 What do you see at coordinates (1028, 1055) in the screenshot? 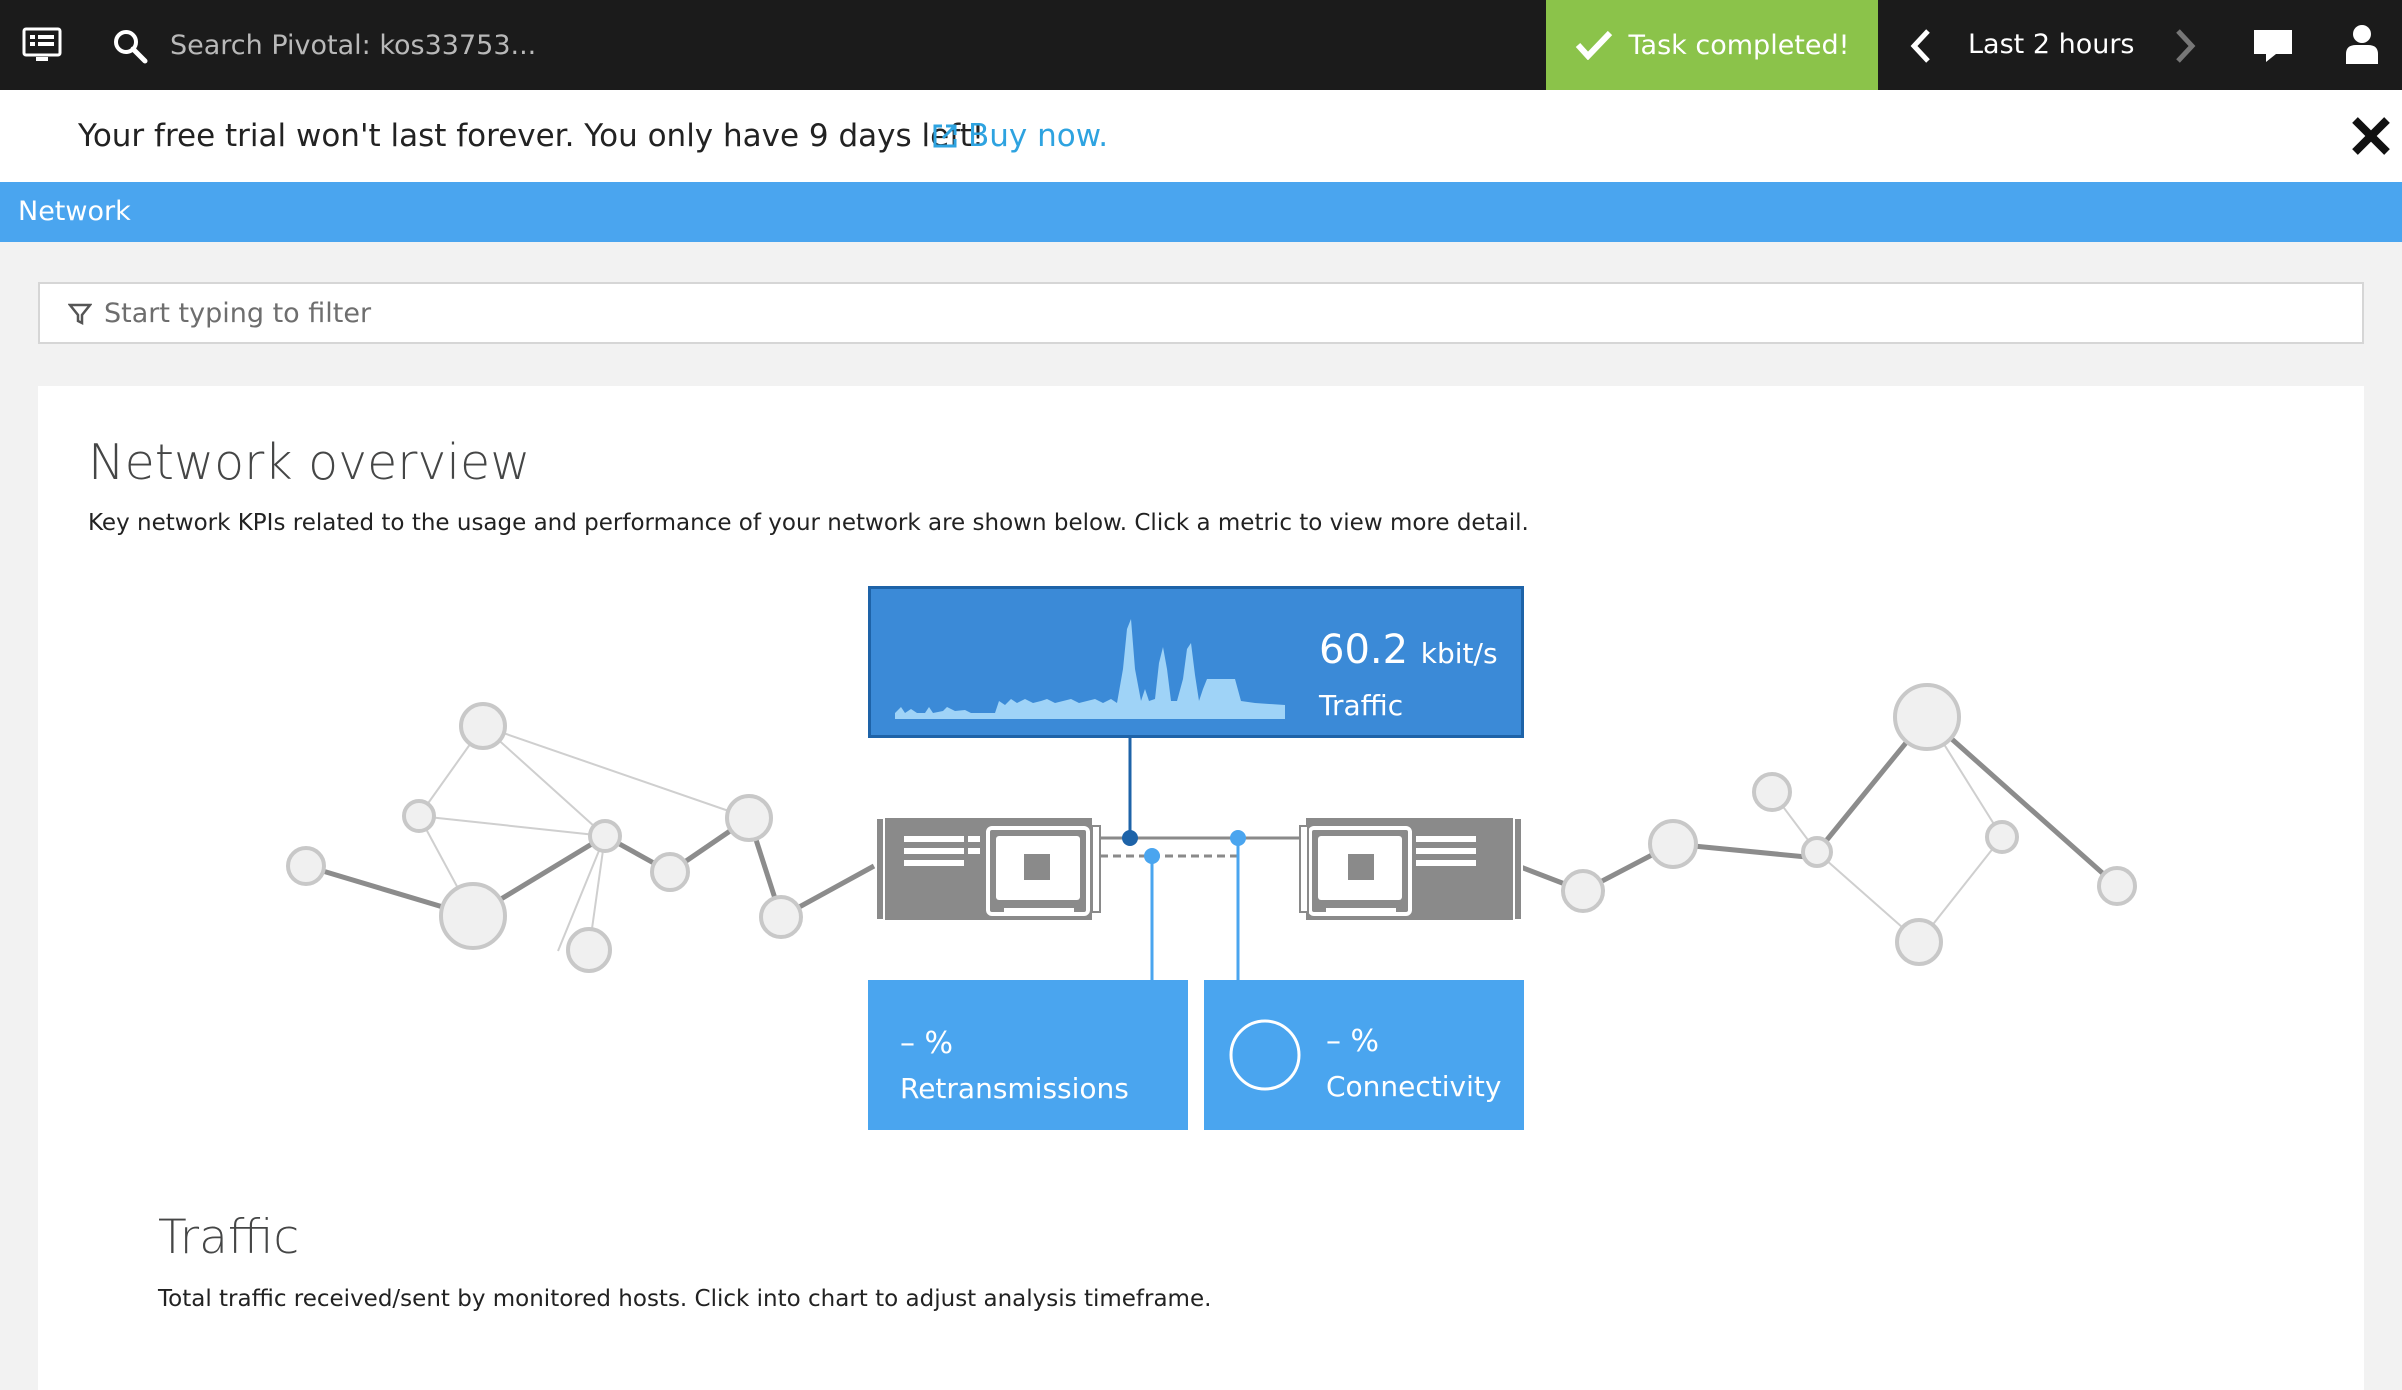
I see `retransmissions-kpi-tile: – % Retransmissions` at bounding box center [1028, 1055].